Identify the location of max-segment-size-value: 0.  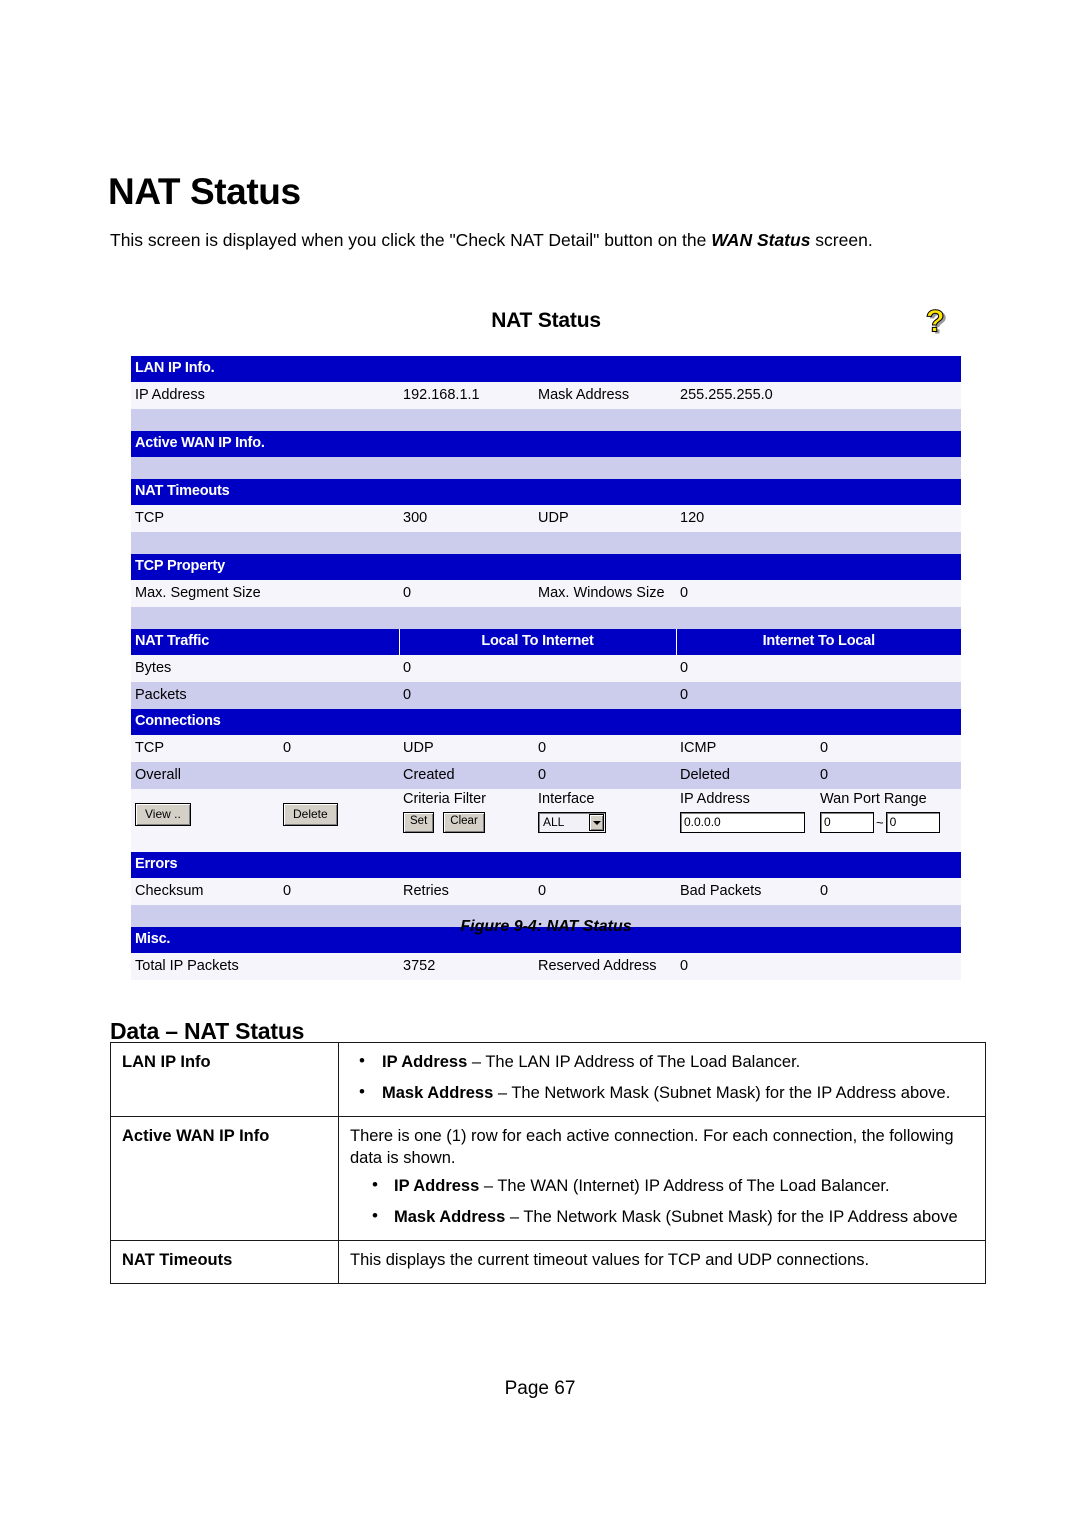
(466, 593).